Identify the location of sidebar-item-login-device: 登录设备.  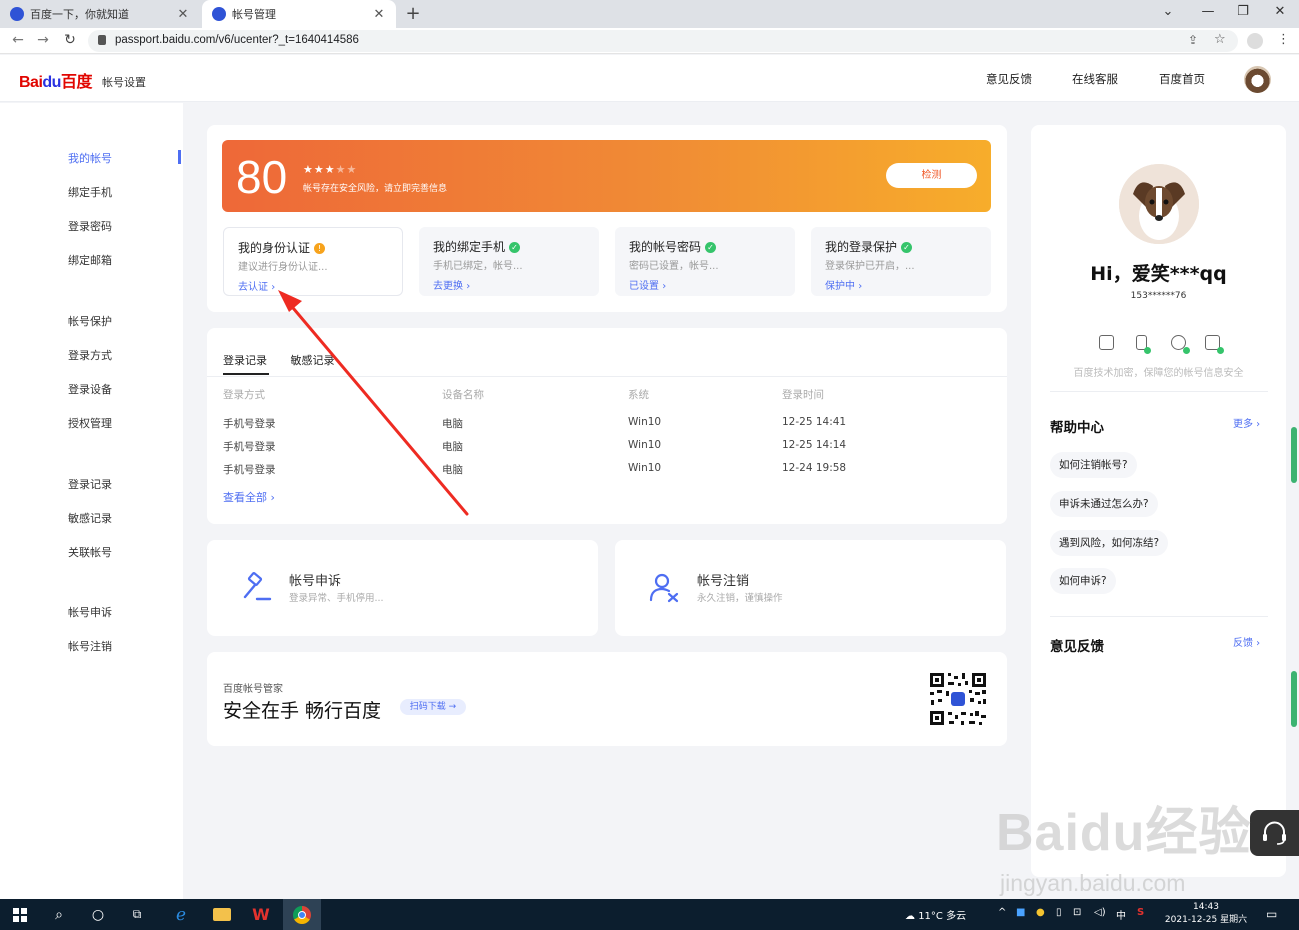
(90, 389).